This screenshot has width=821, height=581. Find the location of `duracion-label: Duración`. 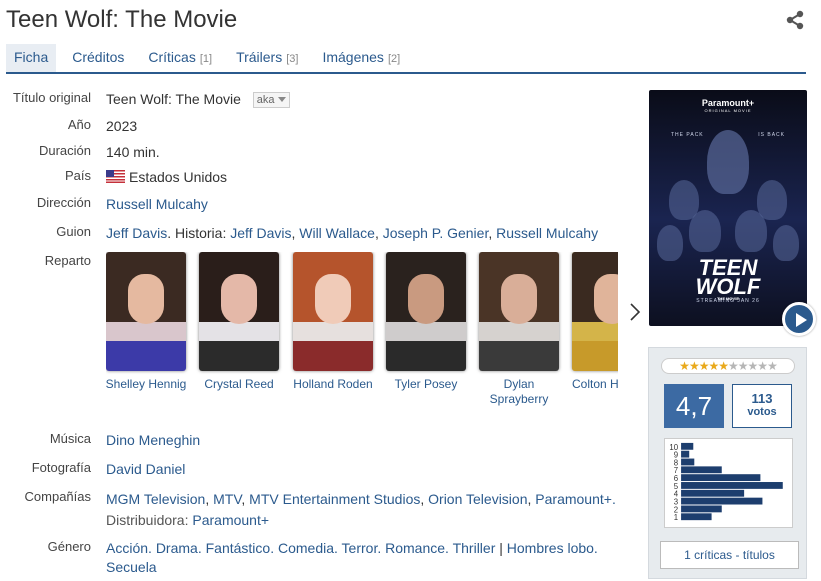

duracion-label: Duración is located at coordinates (64, 150).